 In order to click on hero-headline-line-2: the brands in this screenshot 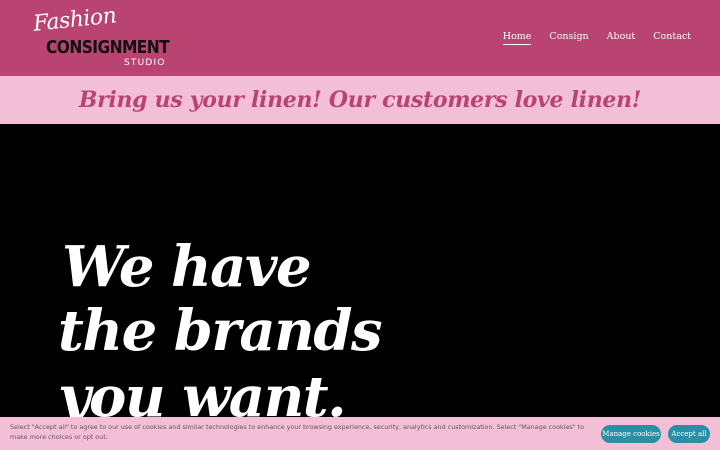, I will do `click(220, 331)`.